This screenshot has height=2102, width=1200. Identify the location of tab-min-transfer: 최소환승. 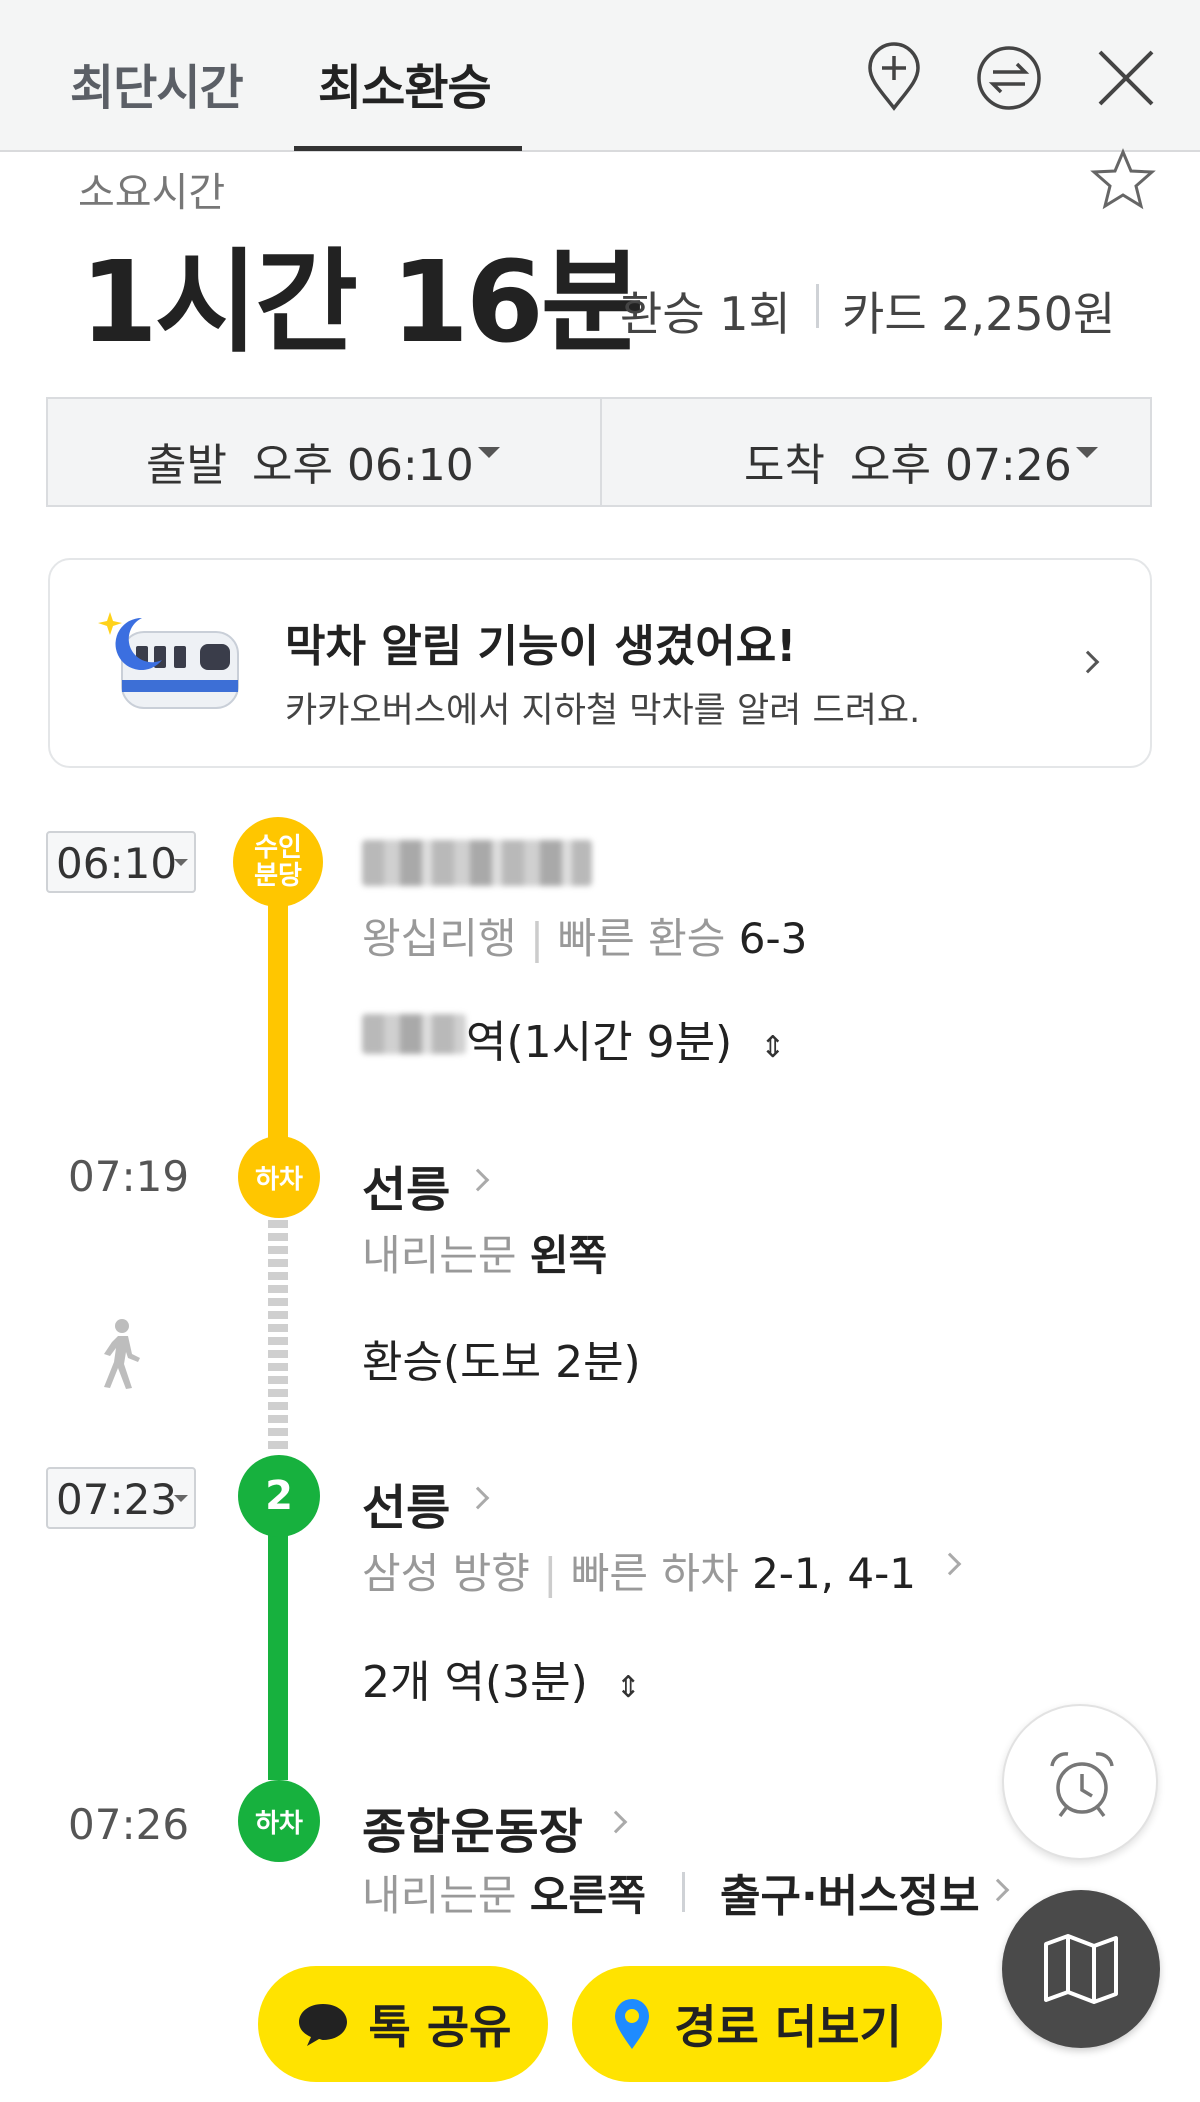
(405, 83).